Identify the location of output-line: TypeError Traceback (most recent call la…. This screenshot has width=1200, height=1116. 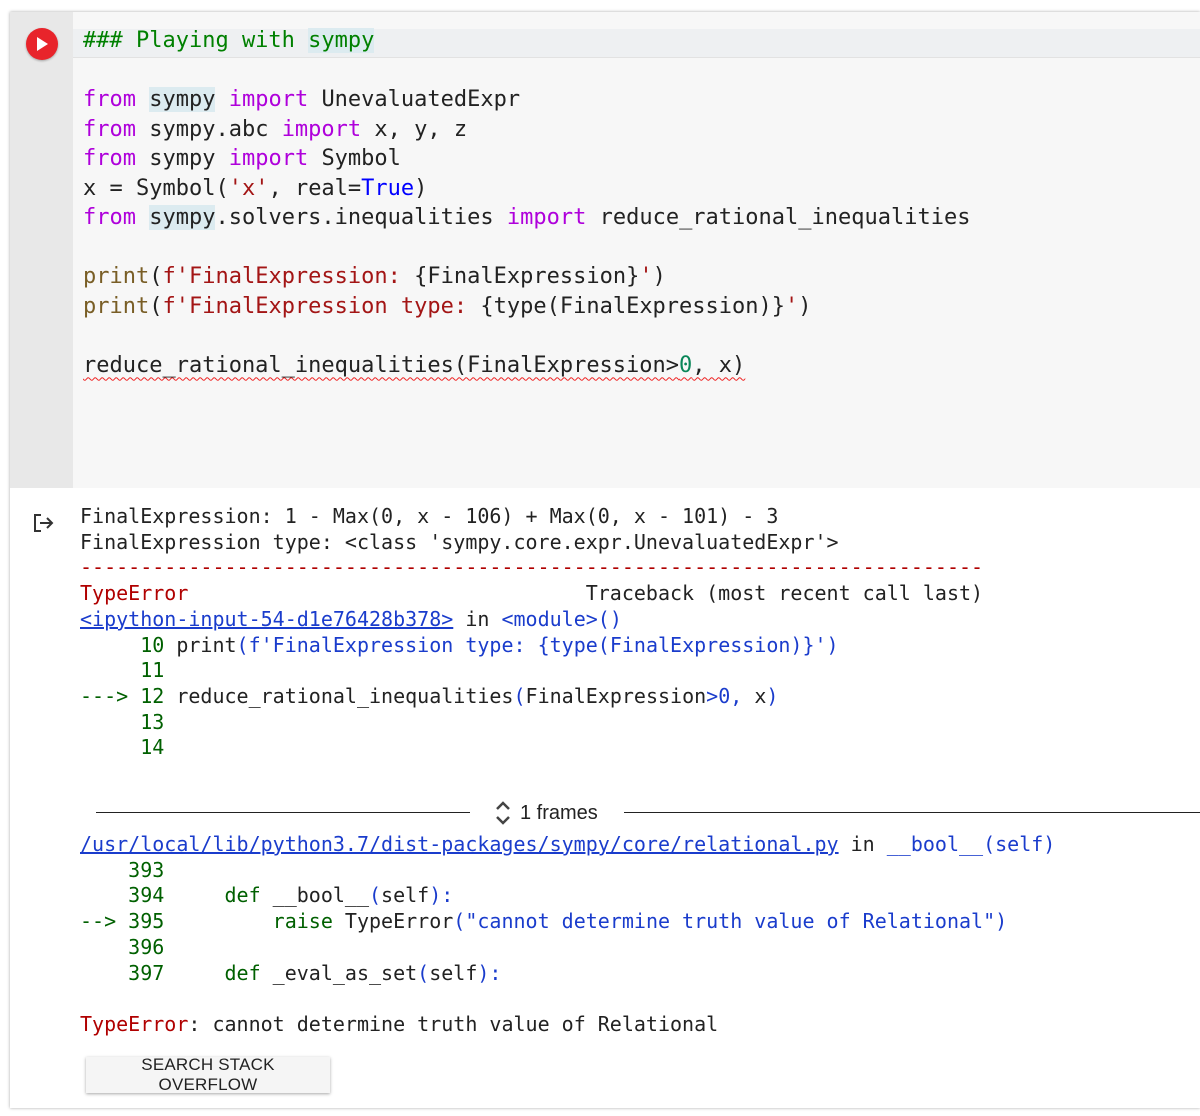
(531, 594).